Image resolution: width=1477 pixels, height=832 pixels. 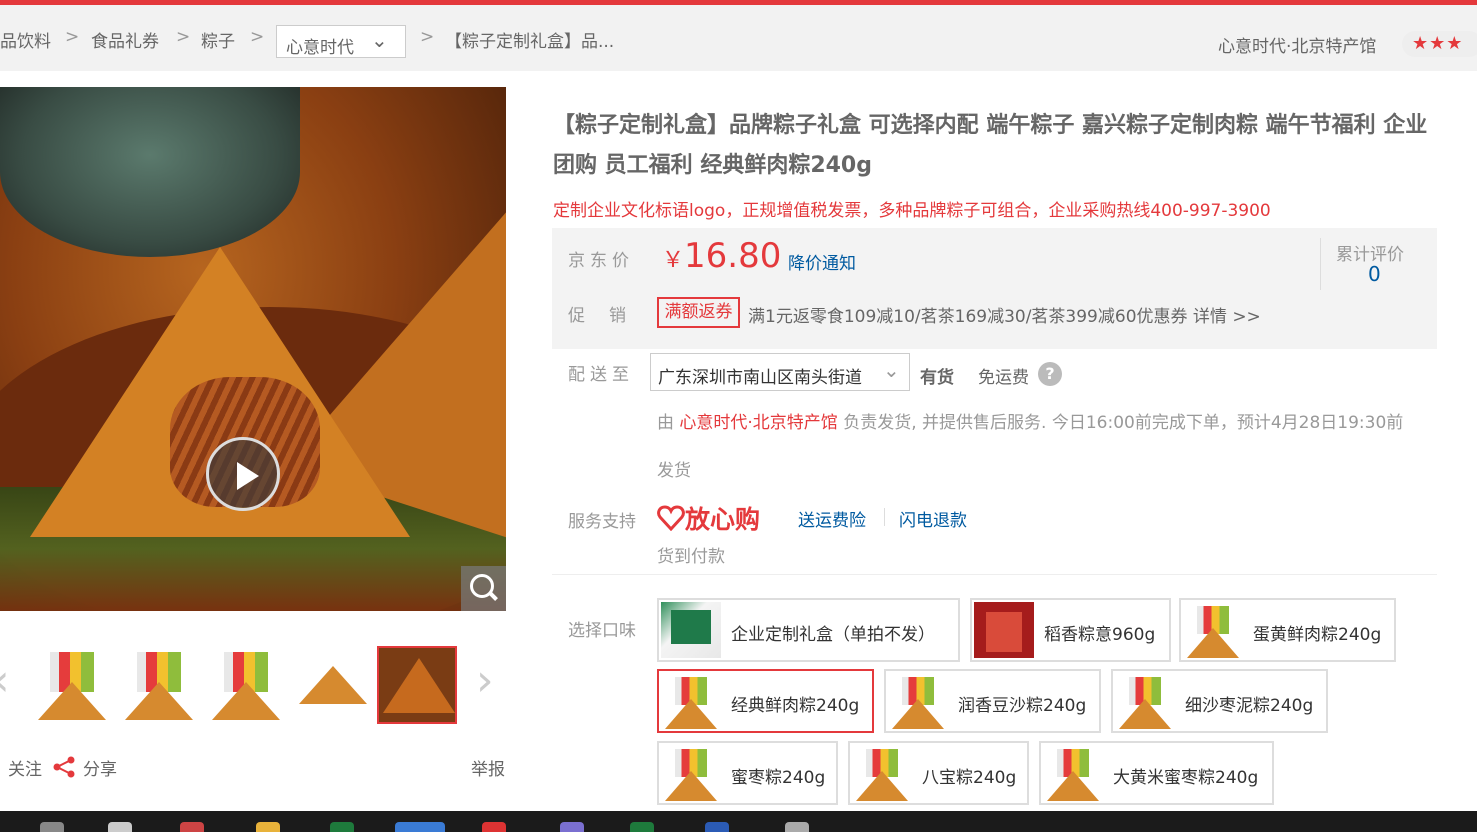 I want to click on shipping-info-continued: 发货, so click(x=674, y=471).